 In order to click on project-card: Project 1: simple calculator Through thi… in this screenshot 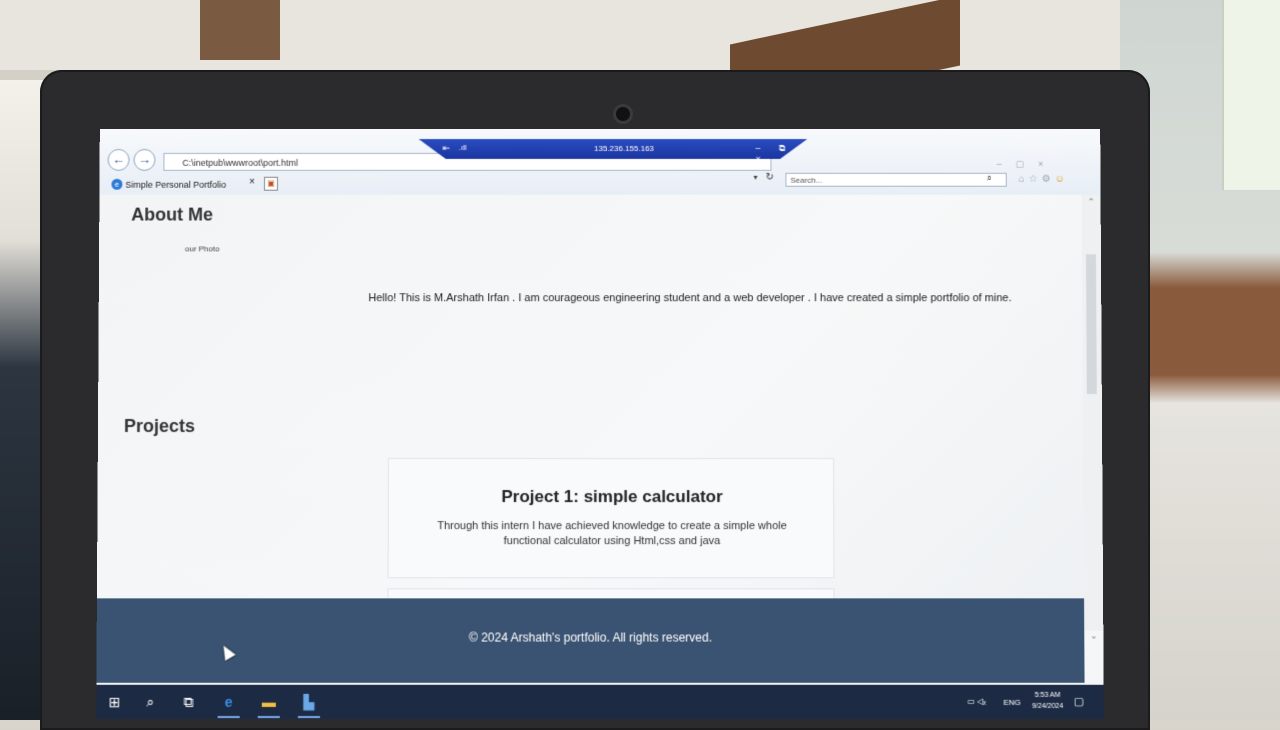, I will do `click(611, 518)`.